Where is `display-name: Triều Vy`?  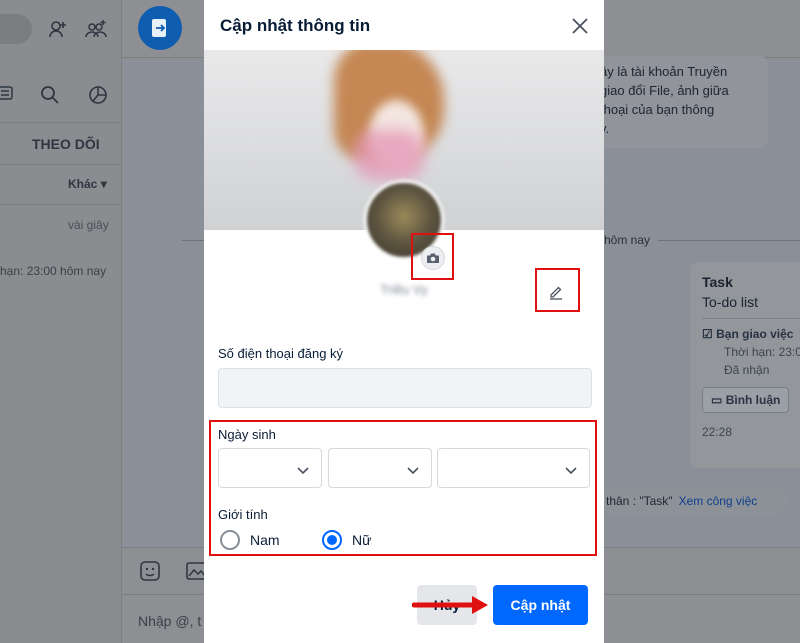
display-name: Triều Vy is located at coordinates (404, 289).